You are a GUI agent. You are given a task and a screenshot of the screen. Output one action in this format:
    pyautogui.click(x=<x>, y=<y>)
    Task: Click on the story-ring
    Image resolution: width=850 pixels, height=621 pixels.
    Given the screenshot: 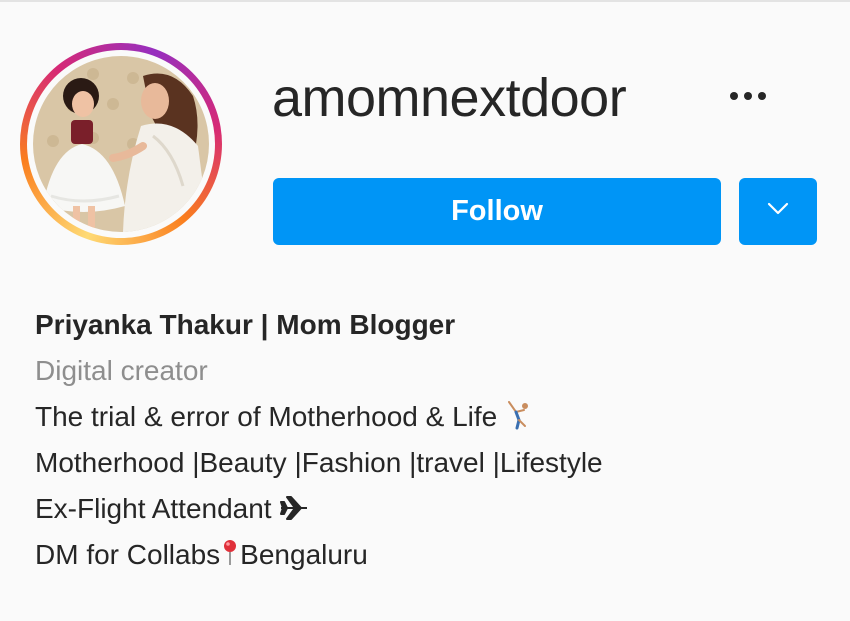 What is the action you would take?
    pyautogui.click(x=121, y=144)
    